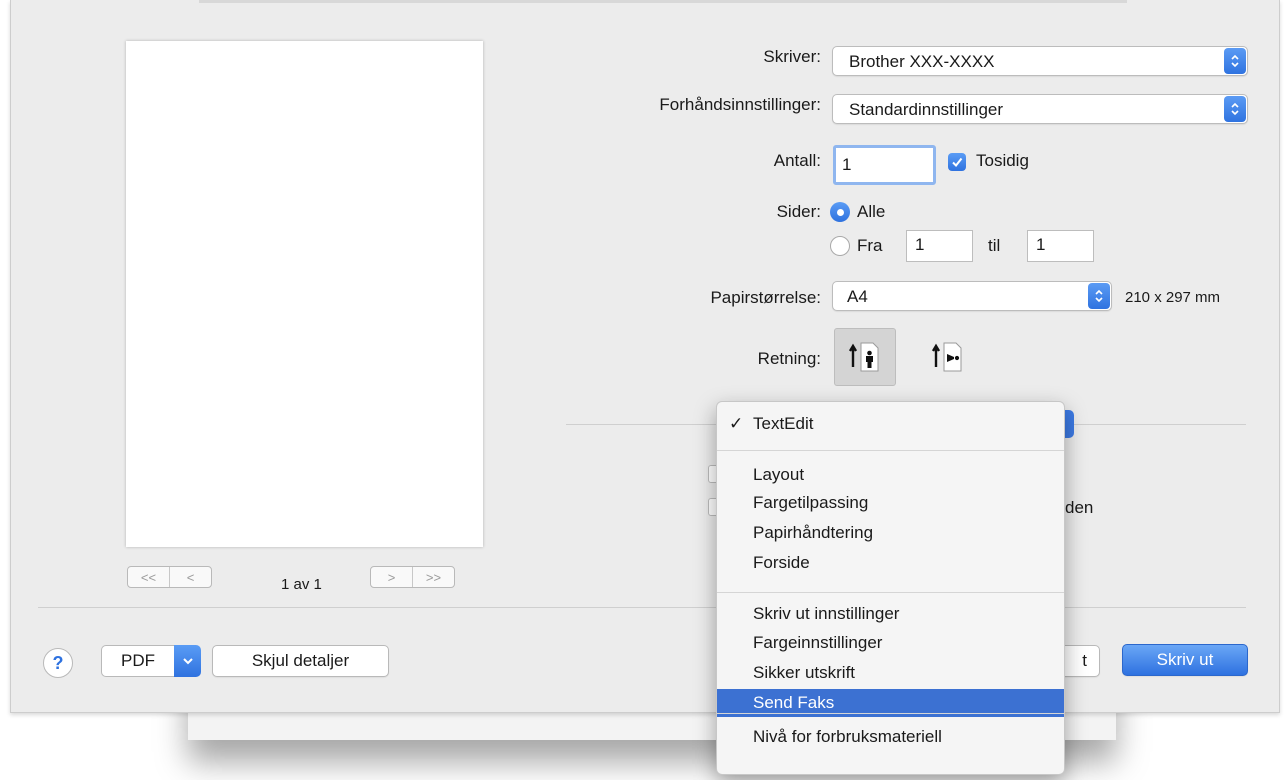 This screenshot has width=1287, height=780. I want to click on menu-item-label: Nivå for forbruksmateriell, so click(847, 736).